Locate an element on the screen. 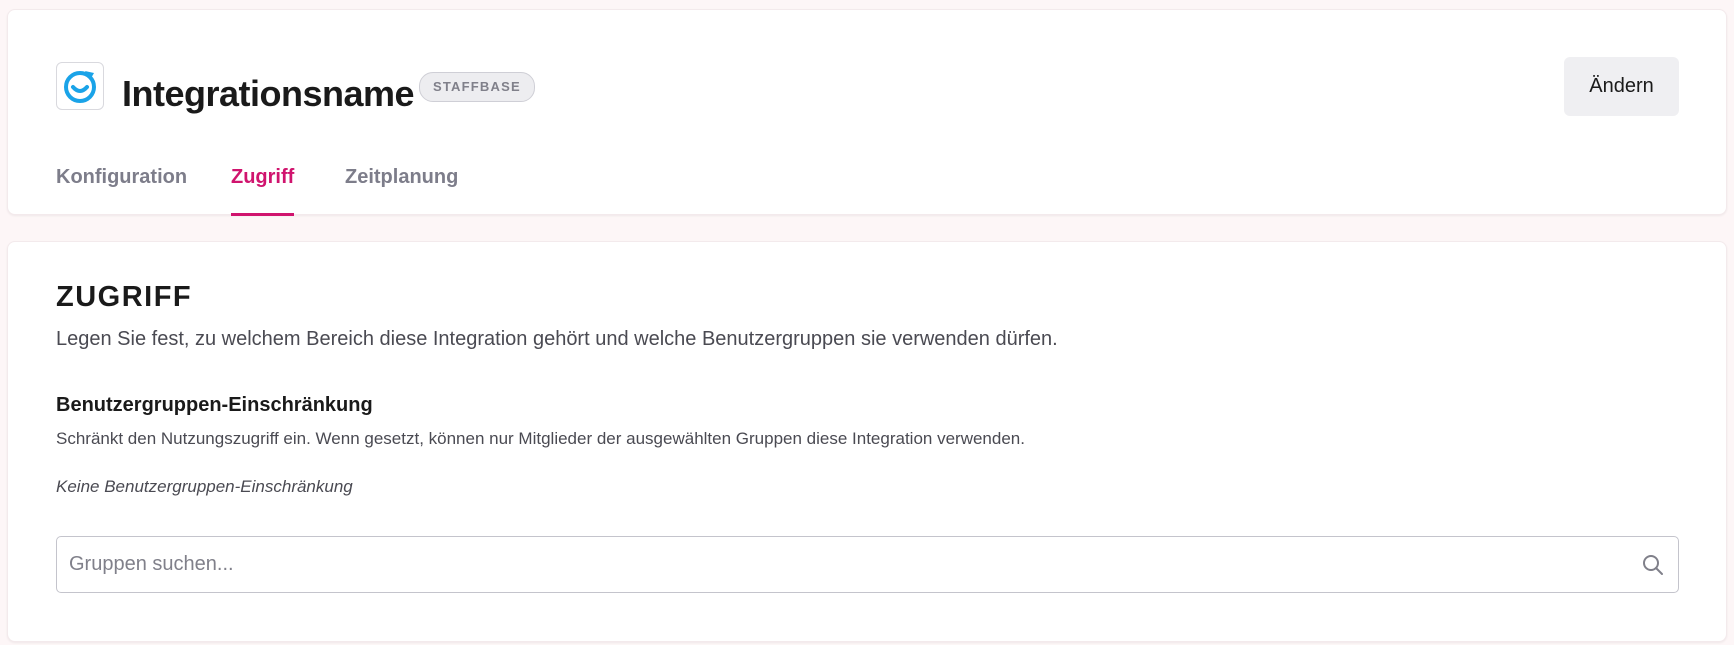 The height and width of the screenshot is (645, 1734). search-icon is located at coordinates (1653, 565).